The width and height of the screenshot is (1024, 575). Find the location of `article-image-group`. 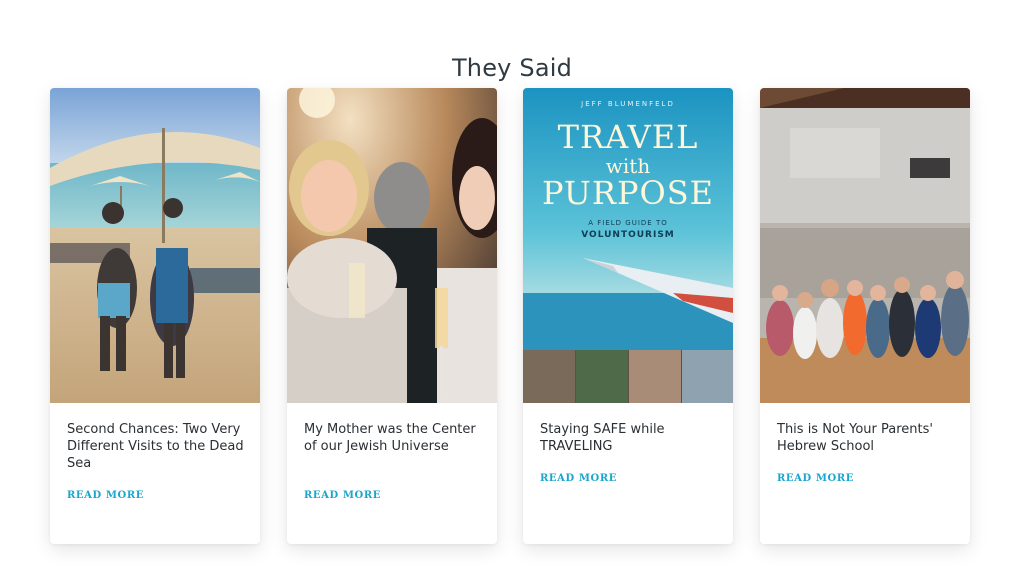

article-image-group is located at coordinates (865, 245).